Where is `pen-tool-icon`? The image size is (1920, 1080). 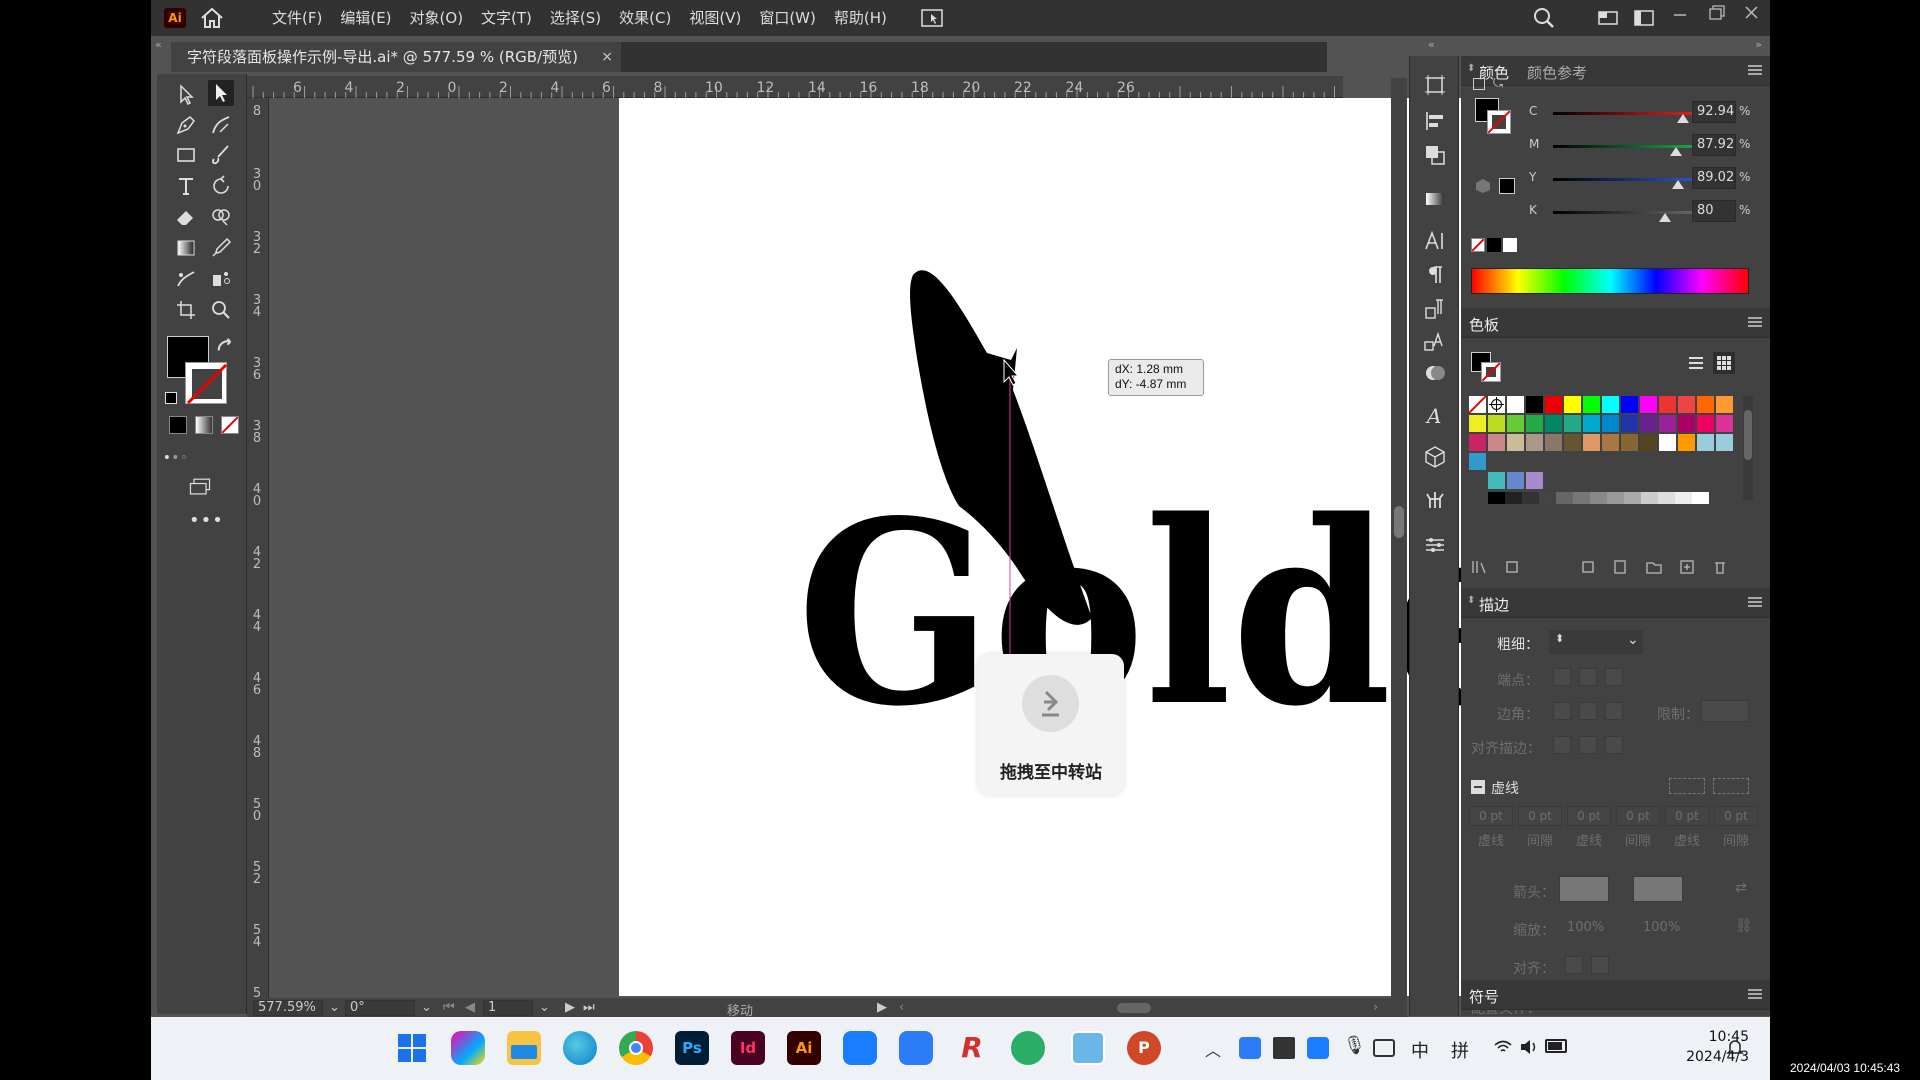
pen-tool-icon is located at coordinates (186, 125).